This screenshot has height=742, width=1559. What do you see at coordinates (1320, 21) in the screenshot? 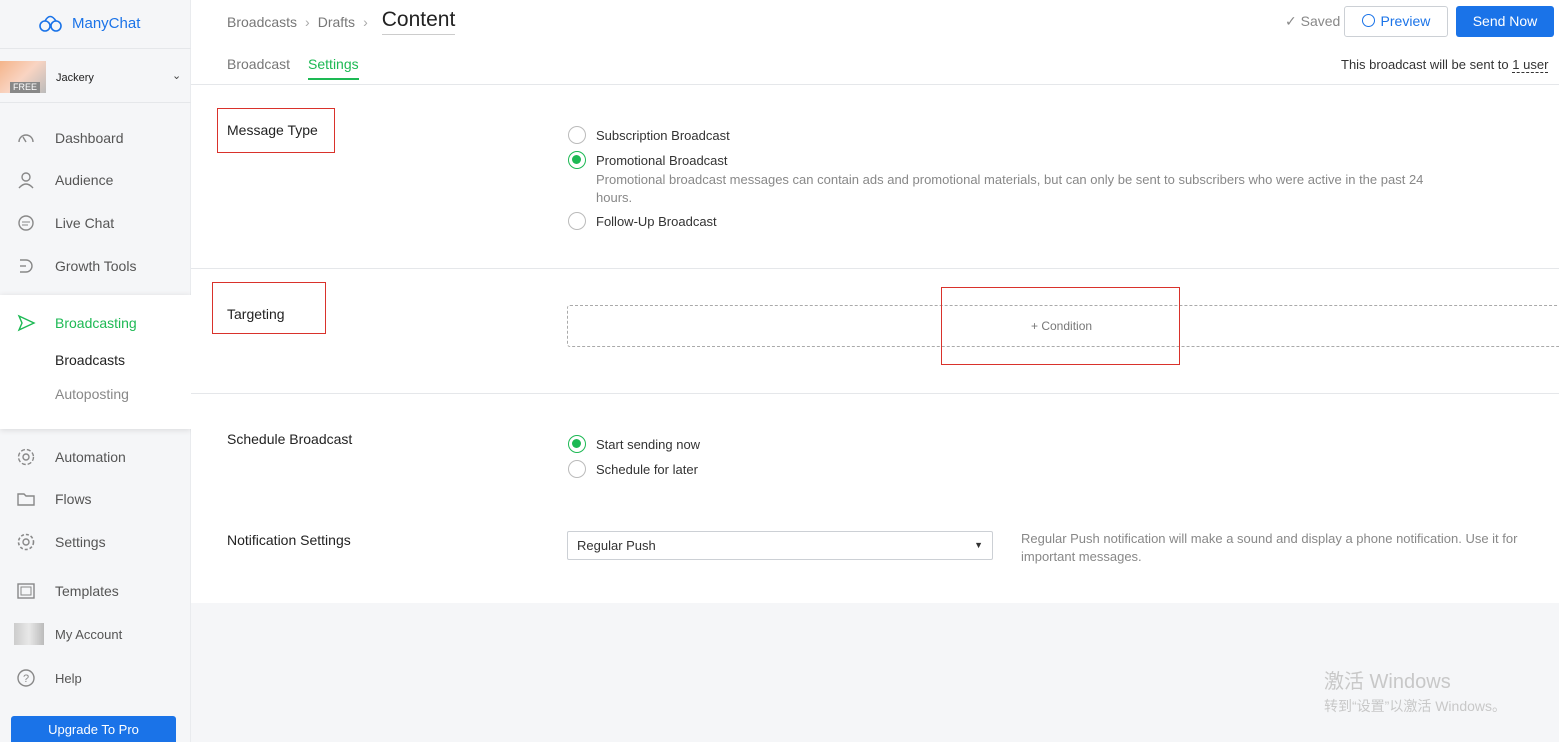
I see `saved-label: Saved` at bounding box center [1320, 21].